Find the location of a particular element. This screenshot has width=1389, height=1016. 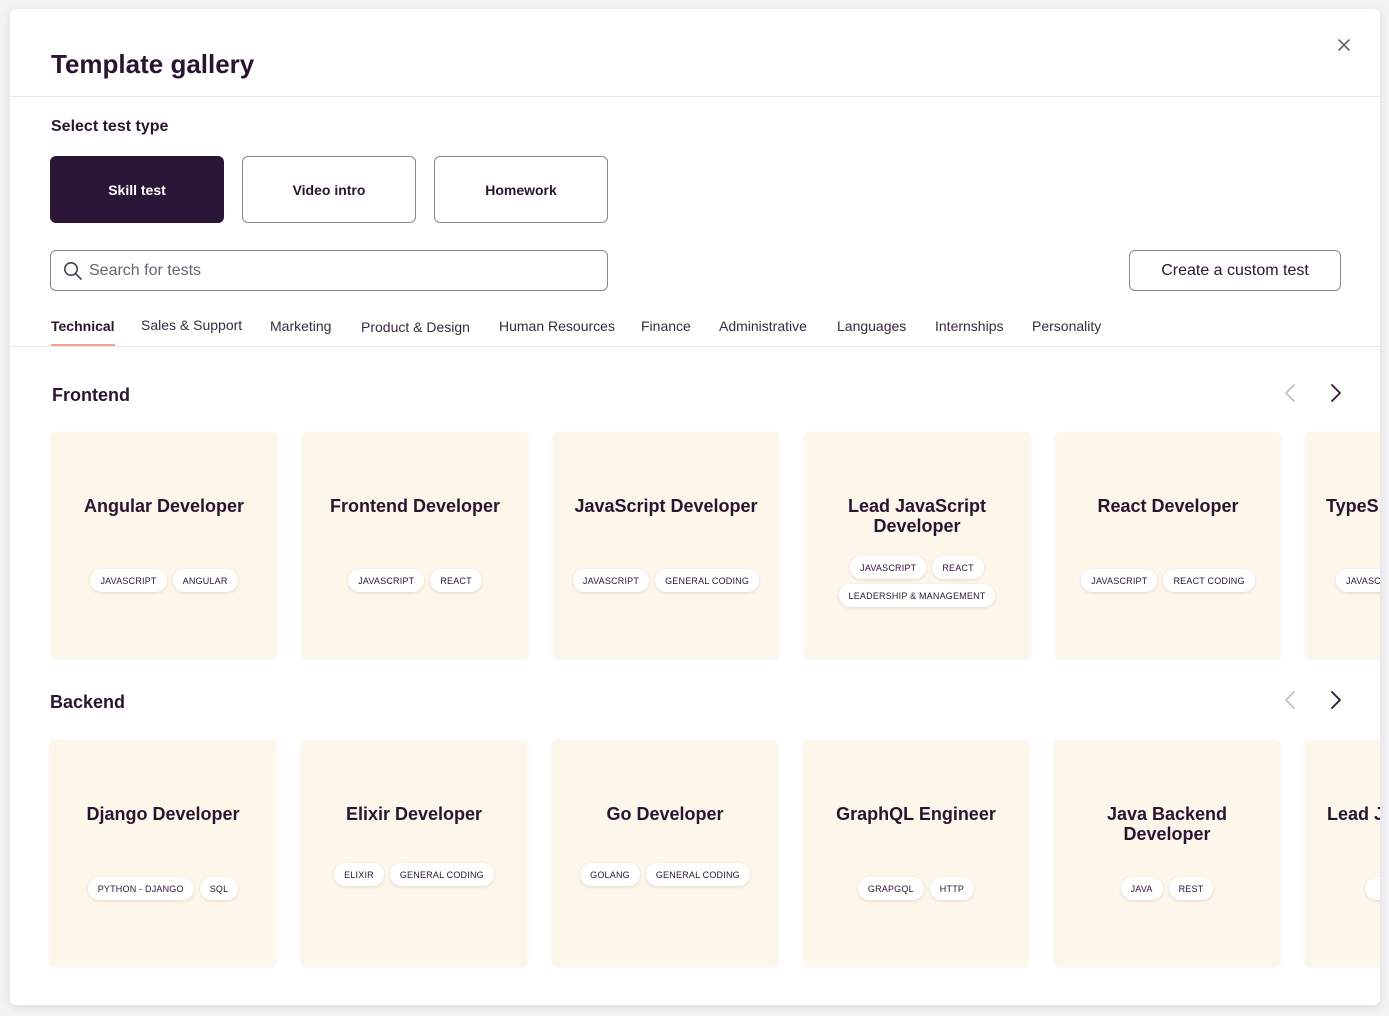

skill-tag is located at coordinates (1372, 888).